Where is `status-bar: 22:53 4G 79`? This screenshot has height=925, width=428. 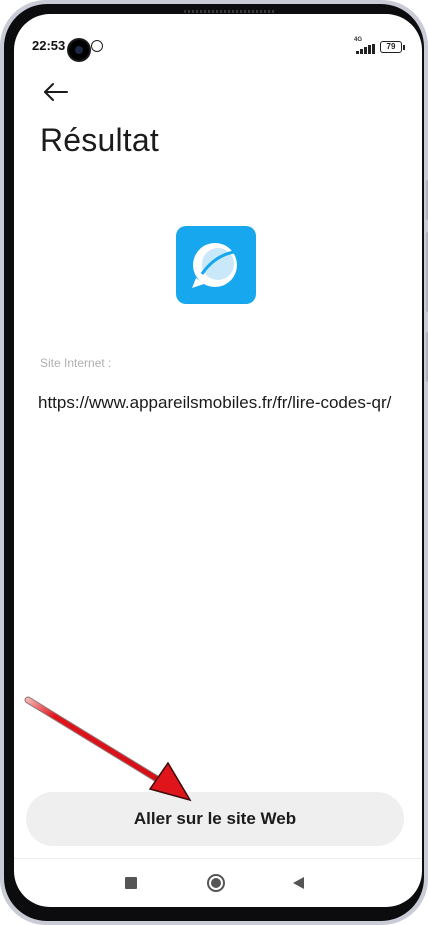 status-bar: 22:53 4G 79 is located at coordinates (218, 37).